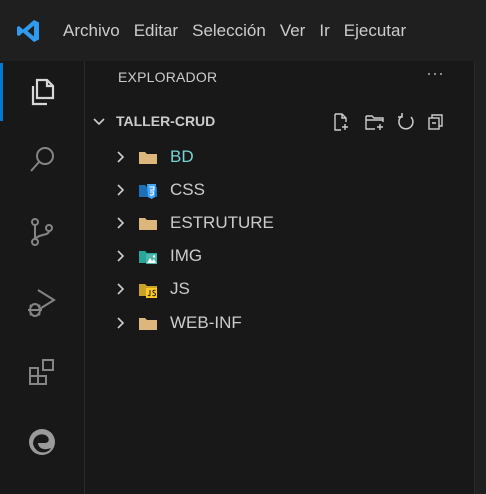  Describe the element at coordinates (42, 232) in the screenshot. I see `source-control-icon` at that location.